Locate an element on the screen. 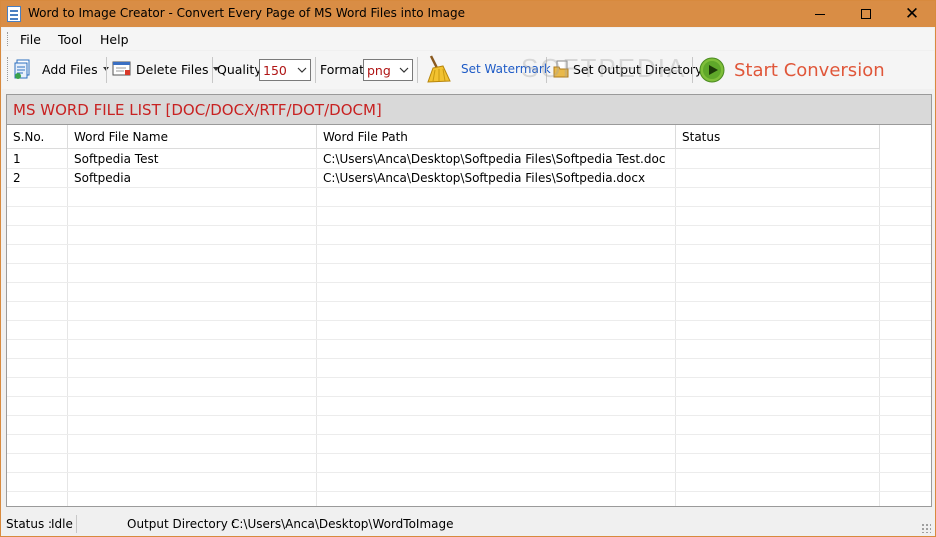 The height and width of the screenshot is (537, 936). column-header-file-path: Word File Path is located at coordinates (496, 137).